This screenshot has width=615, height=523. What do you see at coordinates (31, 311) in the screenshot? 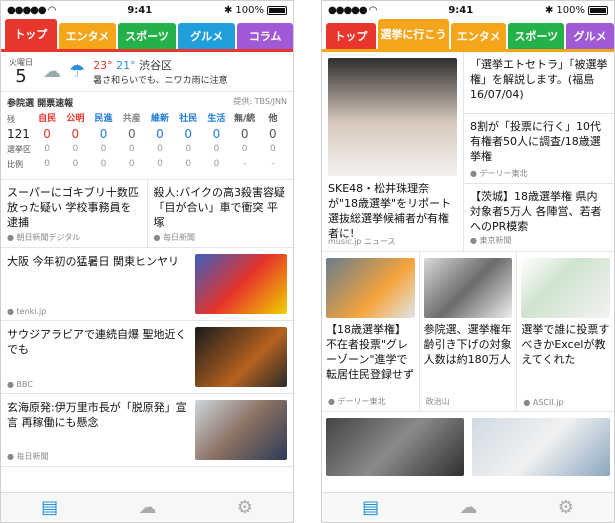
I see `news-source: tenki.jp` at bounding box center [31, 311].